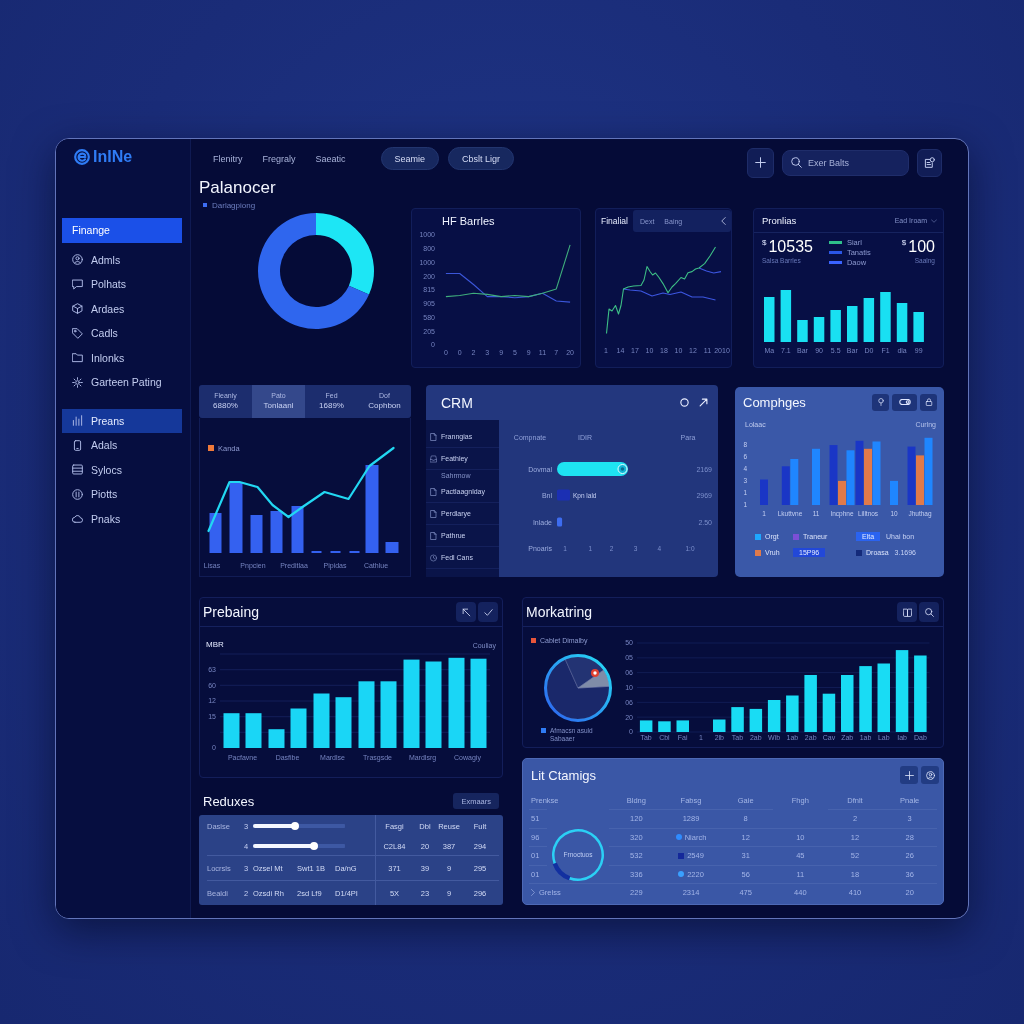 The width and height of the screenshot is (1024, 1024). I want to click on sidebar-item: Sylocs, so click(122, 469).